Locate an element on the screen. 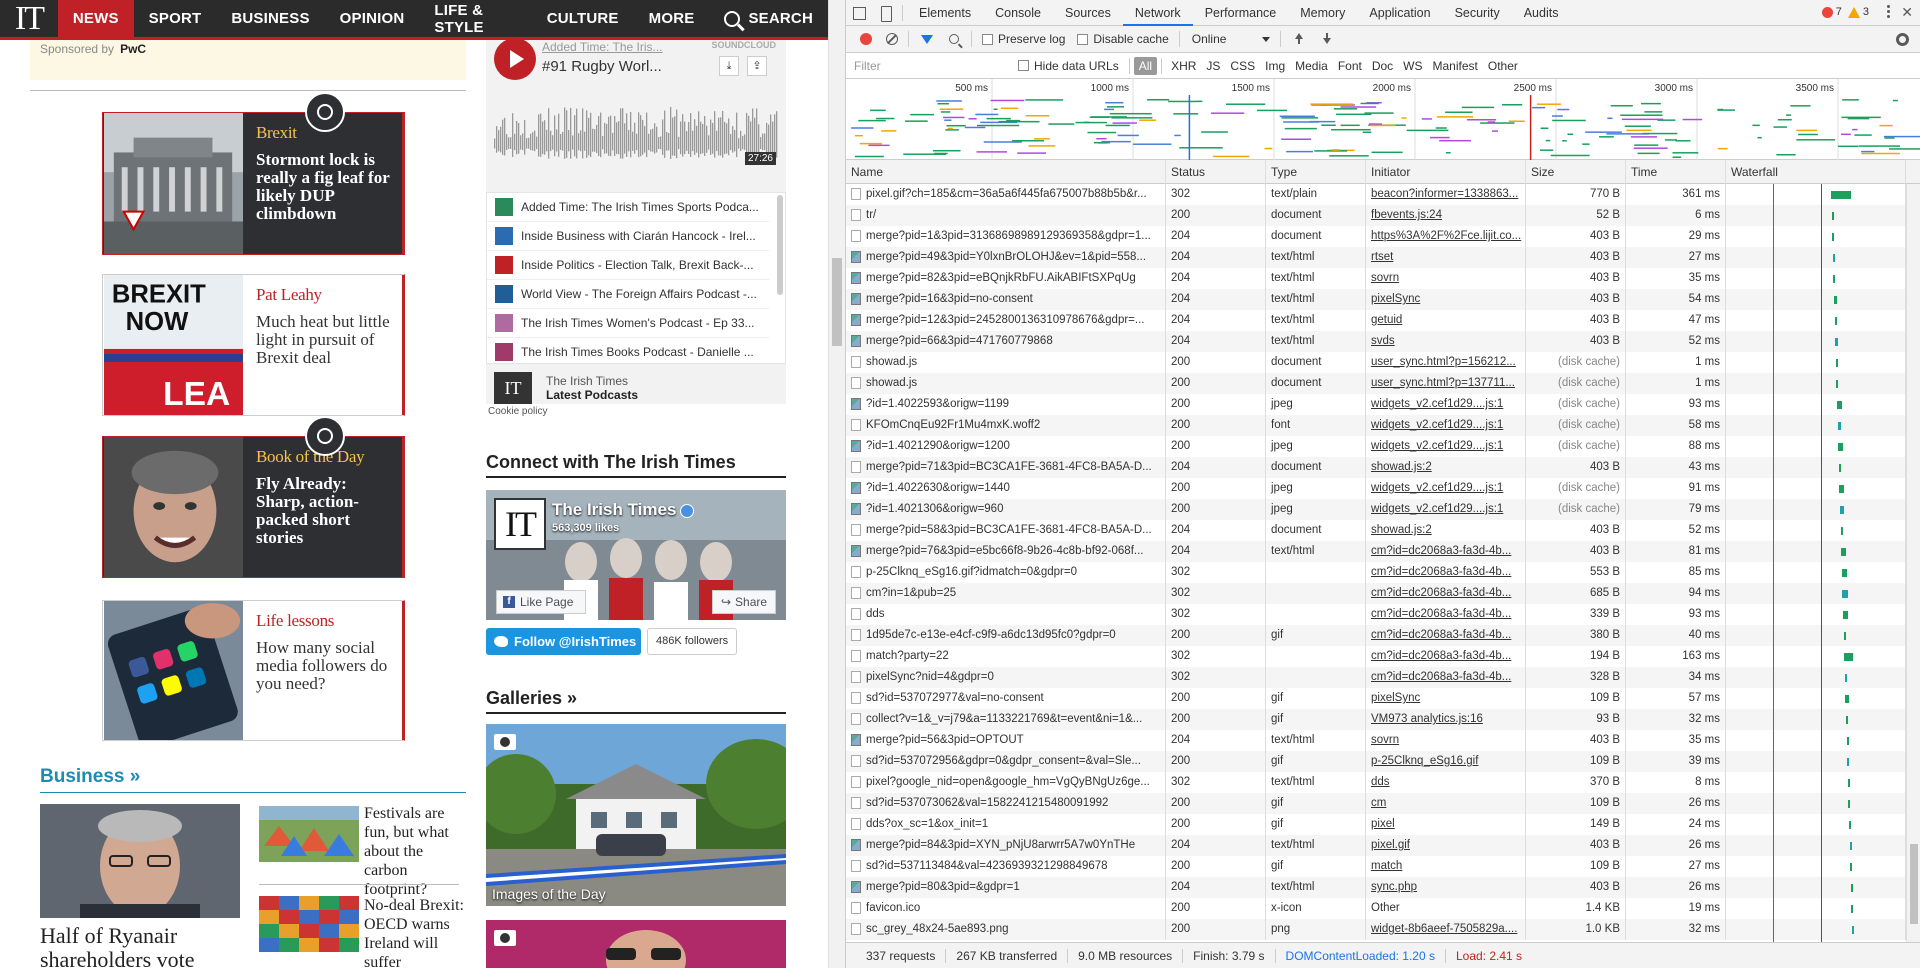 The image size is (1920, 968). request-table-scrollbar is located at coordinates (1913, 563).